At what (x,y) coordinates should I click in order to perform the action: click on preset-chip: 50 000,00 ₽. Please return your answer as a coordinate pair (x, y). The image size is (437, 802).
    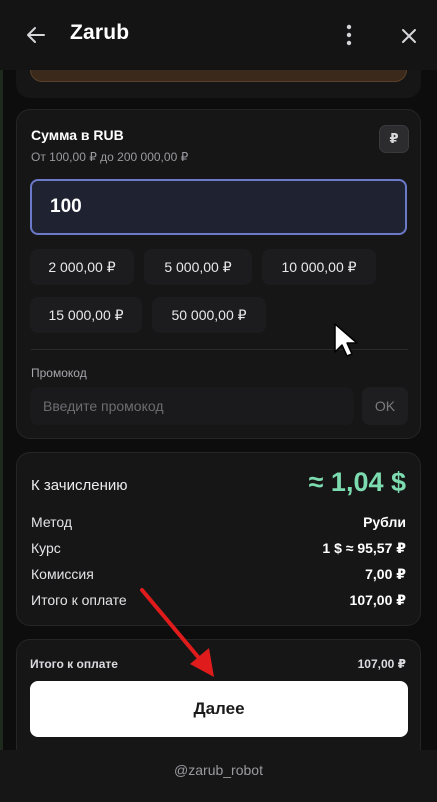
    Looking at the image, I should click on (209, 315).